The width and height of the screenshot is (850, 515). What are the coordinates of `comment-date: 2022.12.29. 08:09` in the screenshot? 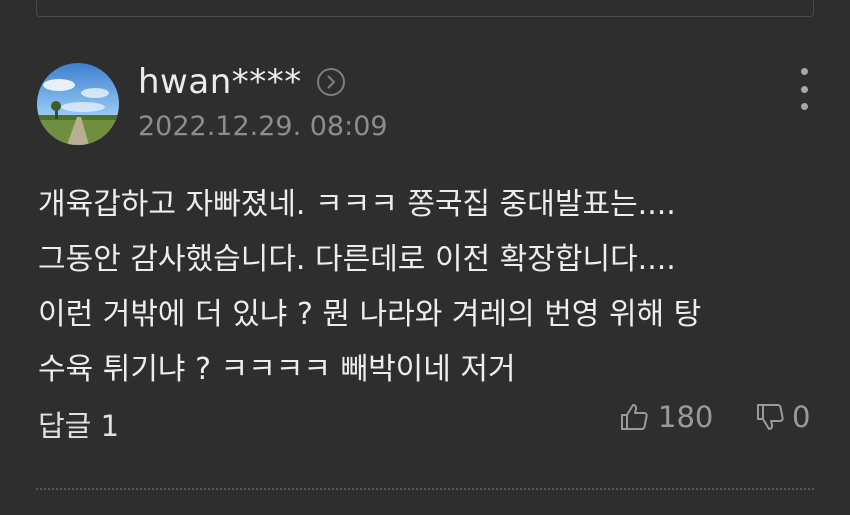 It's located at (263, 126).